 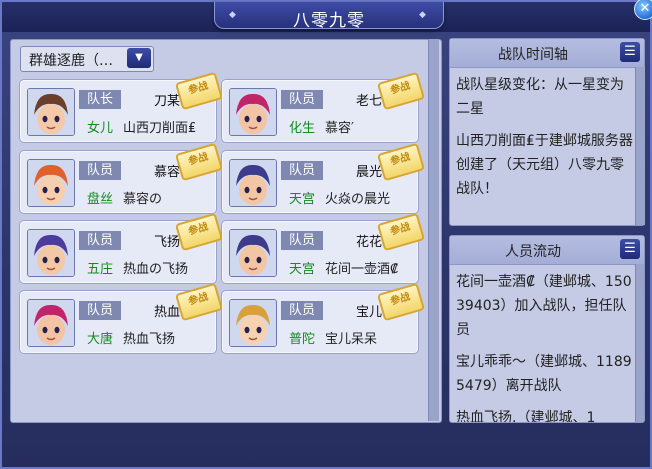 What do you see at coordinates (323, 107) in the screenshot?
I see `member-card: 队员 老七 化生 慕容′ 参战` at bounding box center [323, 107].